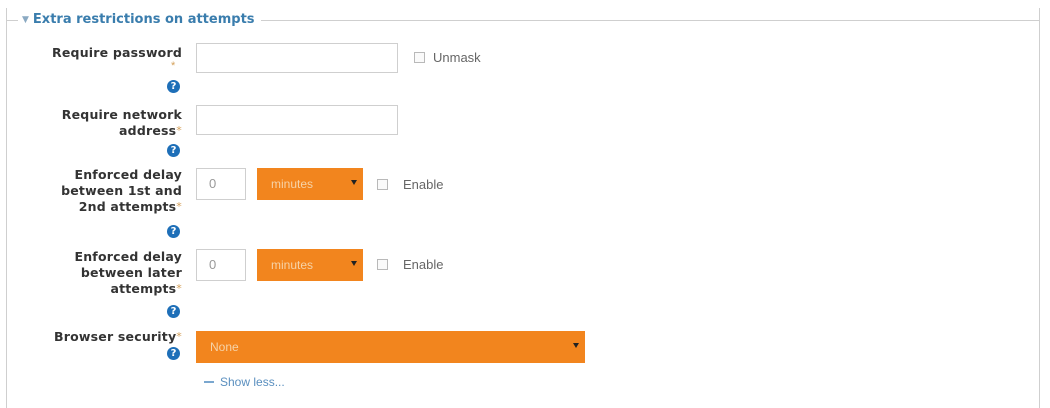  Describe the element at coordinates (423, 184) in the screenshot. I see `delay1-enable-label: Enable` at that location.